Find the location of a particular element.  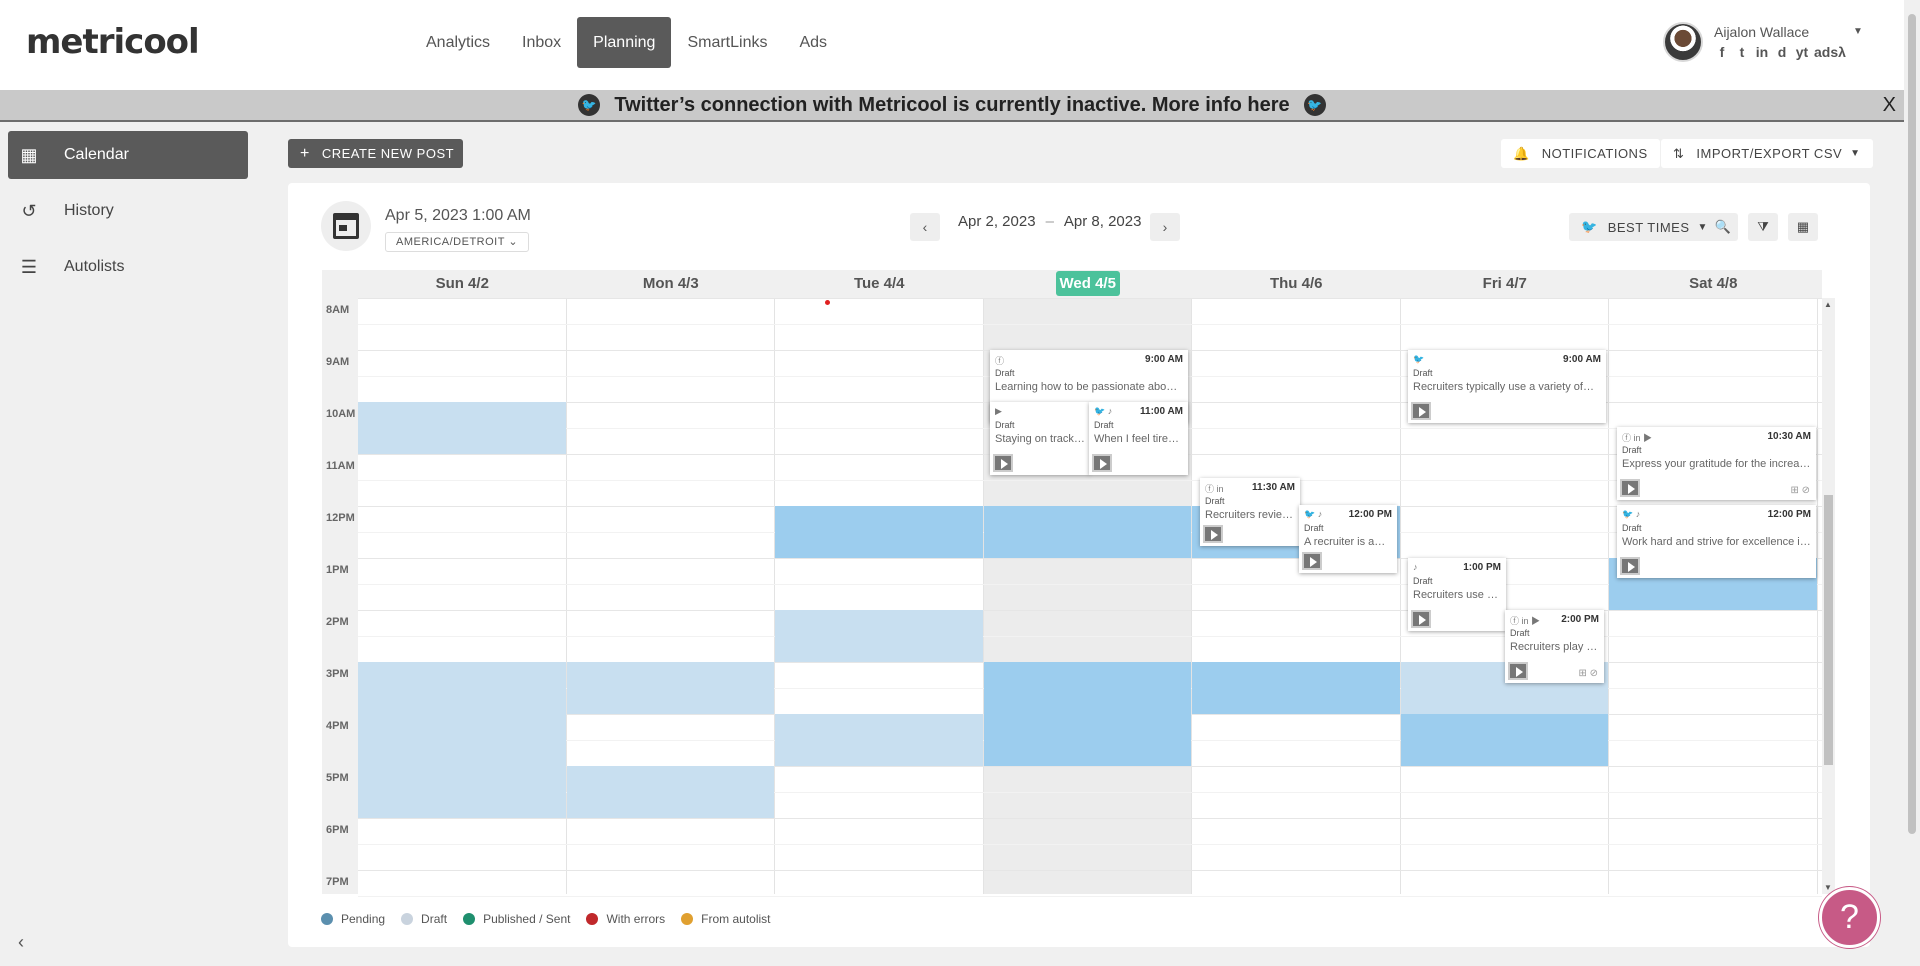

nav-planning: Planning is located at coordinates (624, 42).